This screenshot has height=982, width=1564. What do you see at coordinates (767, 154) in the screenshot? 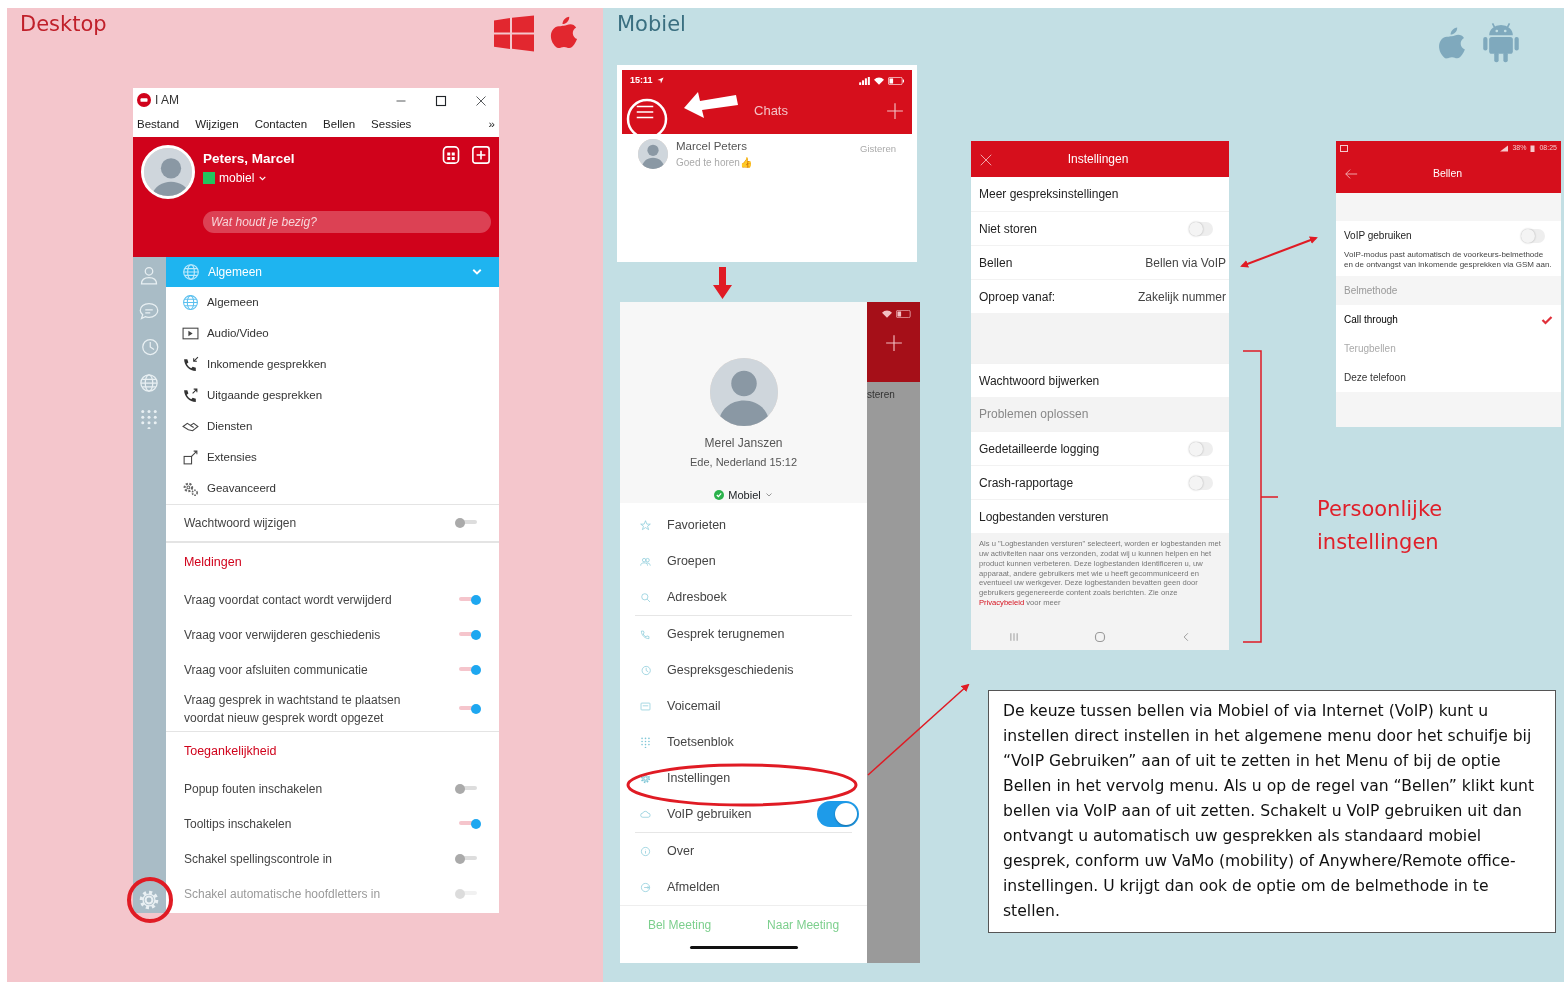
I see `chat-list-item: Marcel Peters Goed te horen👍 Gisteren` at bounding box center [767, 154].